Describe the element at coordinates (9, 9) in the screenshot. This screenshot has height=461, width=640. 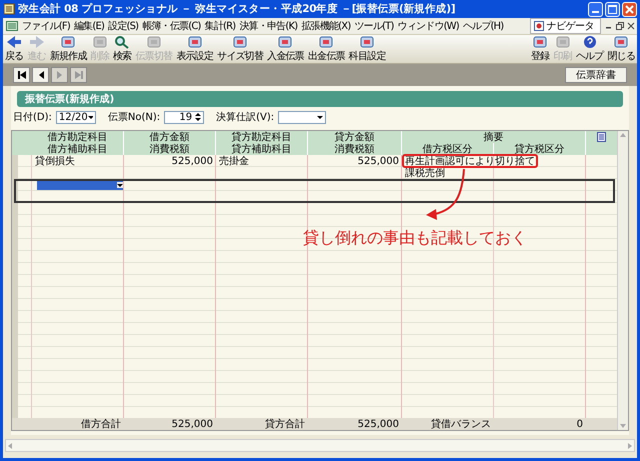
I see `app-icon` at that location.